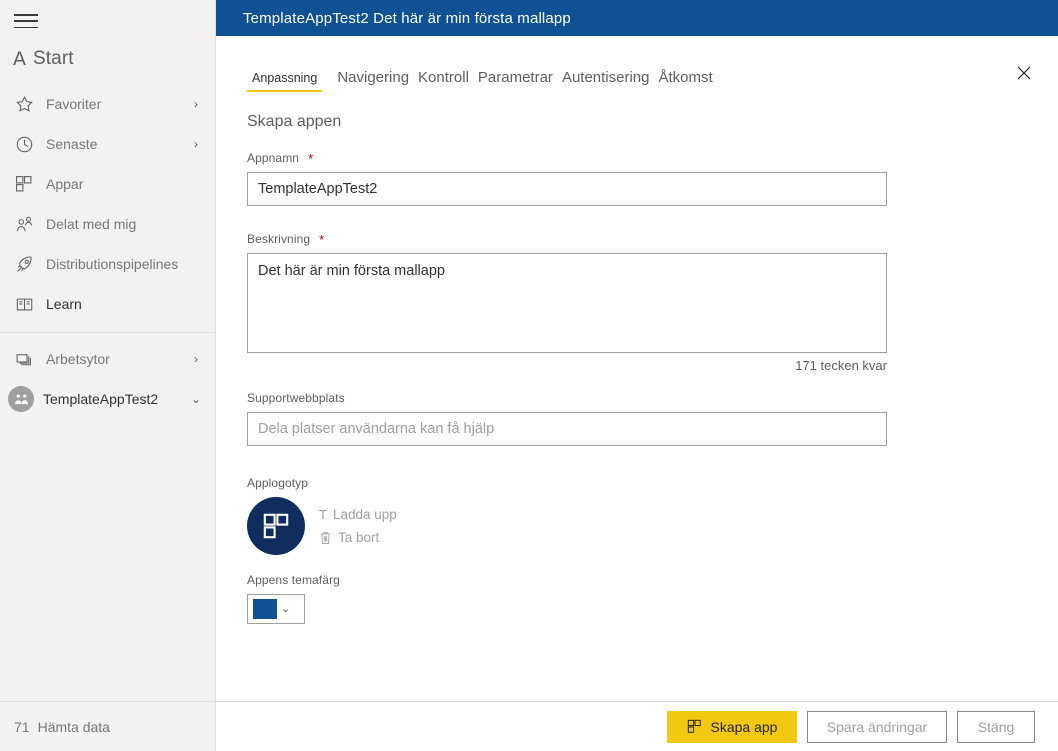 This screenshot has height=751, width=1058. Describe the element at coordinates (567, 189) in the screenshot. I see `app-name-input` at that location.